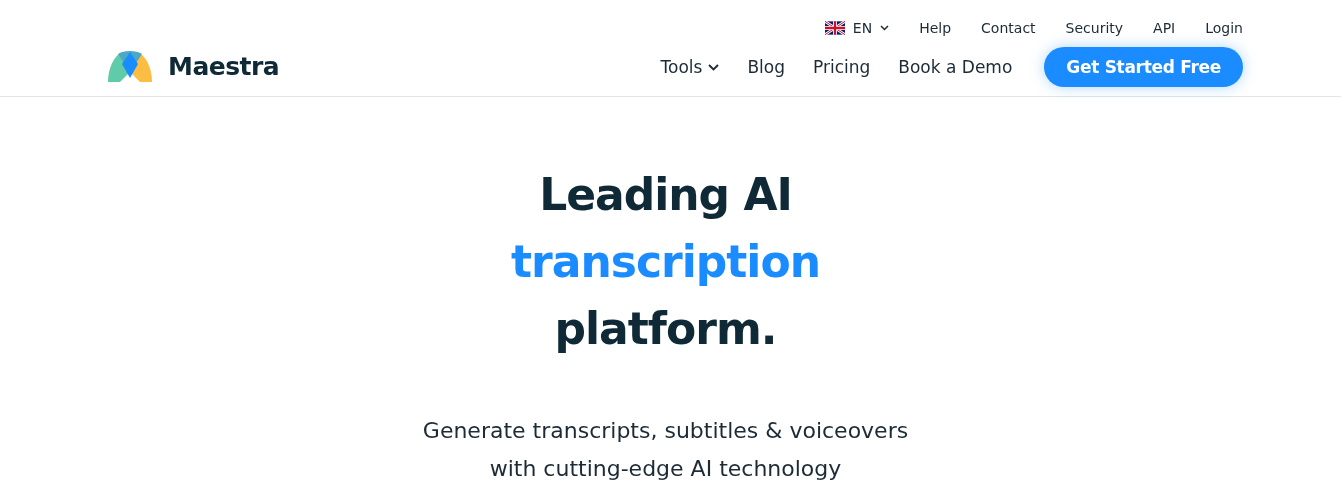 The height and width of the screenshot is (503, 1341). What do you see at coordinates (841, 67) in the screenshot?
I see `nav-link: Pricing` at bounding box center [841, 67].